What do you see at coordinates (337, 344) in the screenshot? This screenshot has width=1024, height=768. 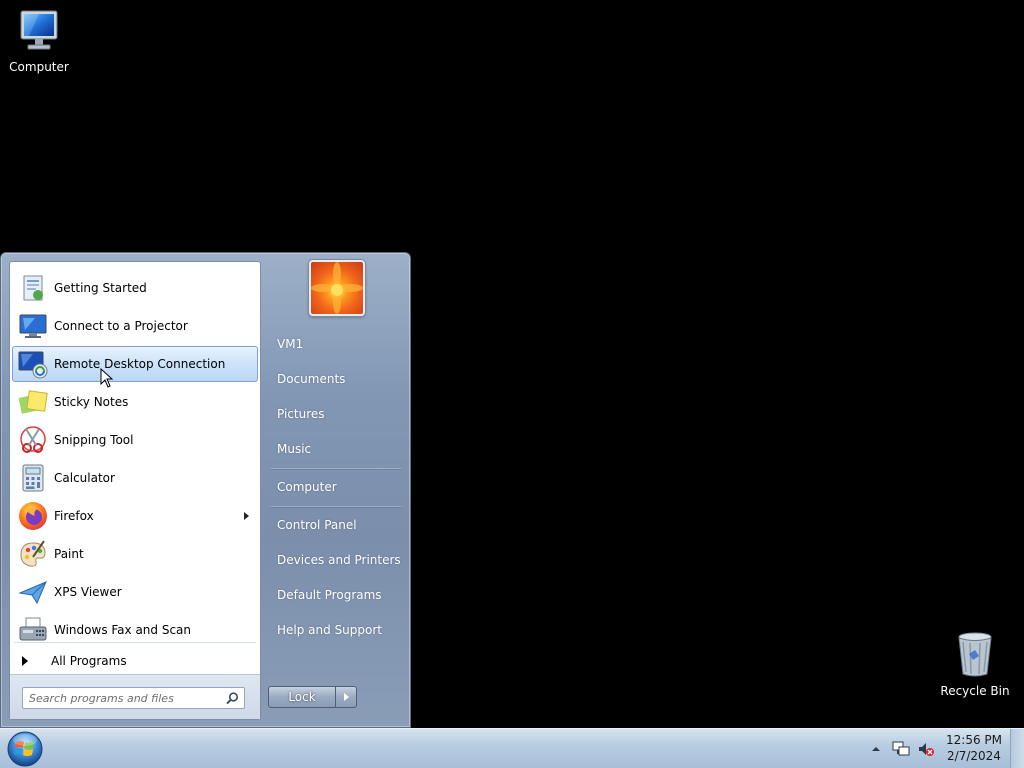 I see `right-item-user-folder: VM1` at bounding box center [337, 344].